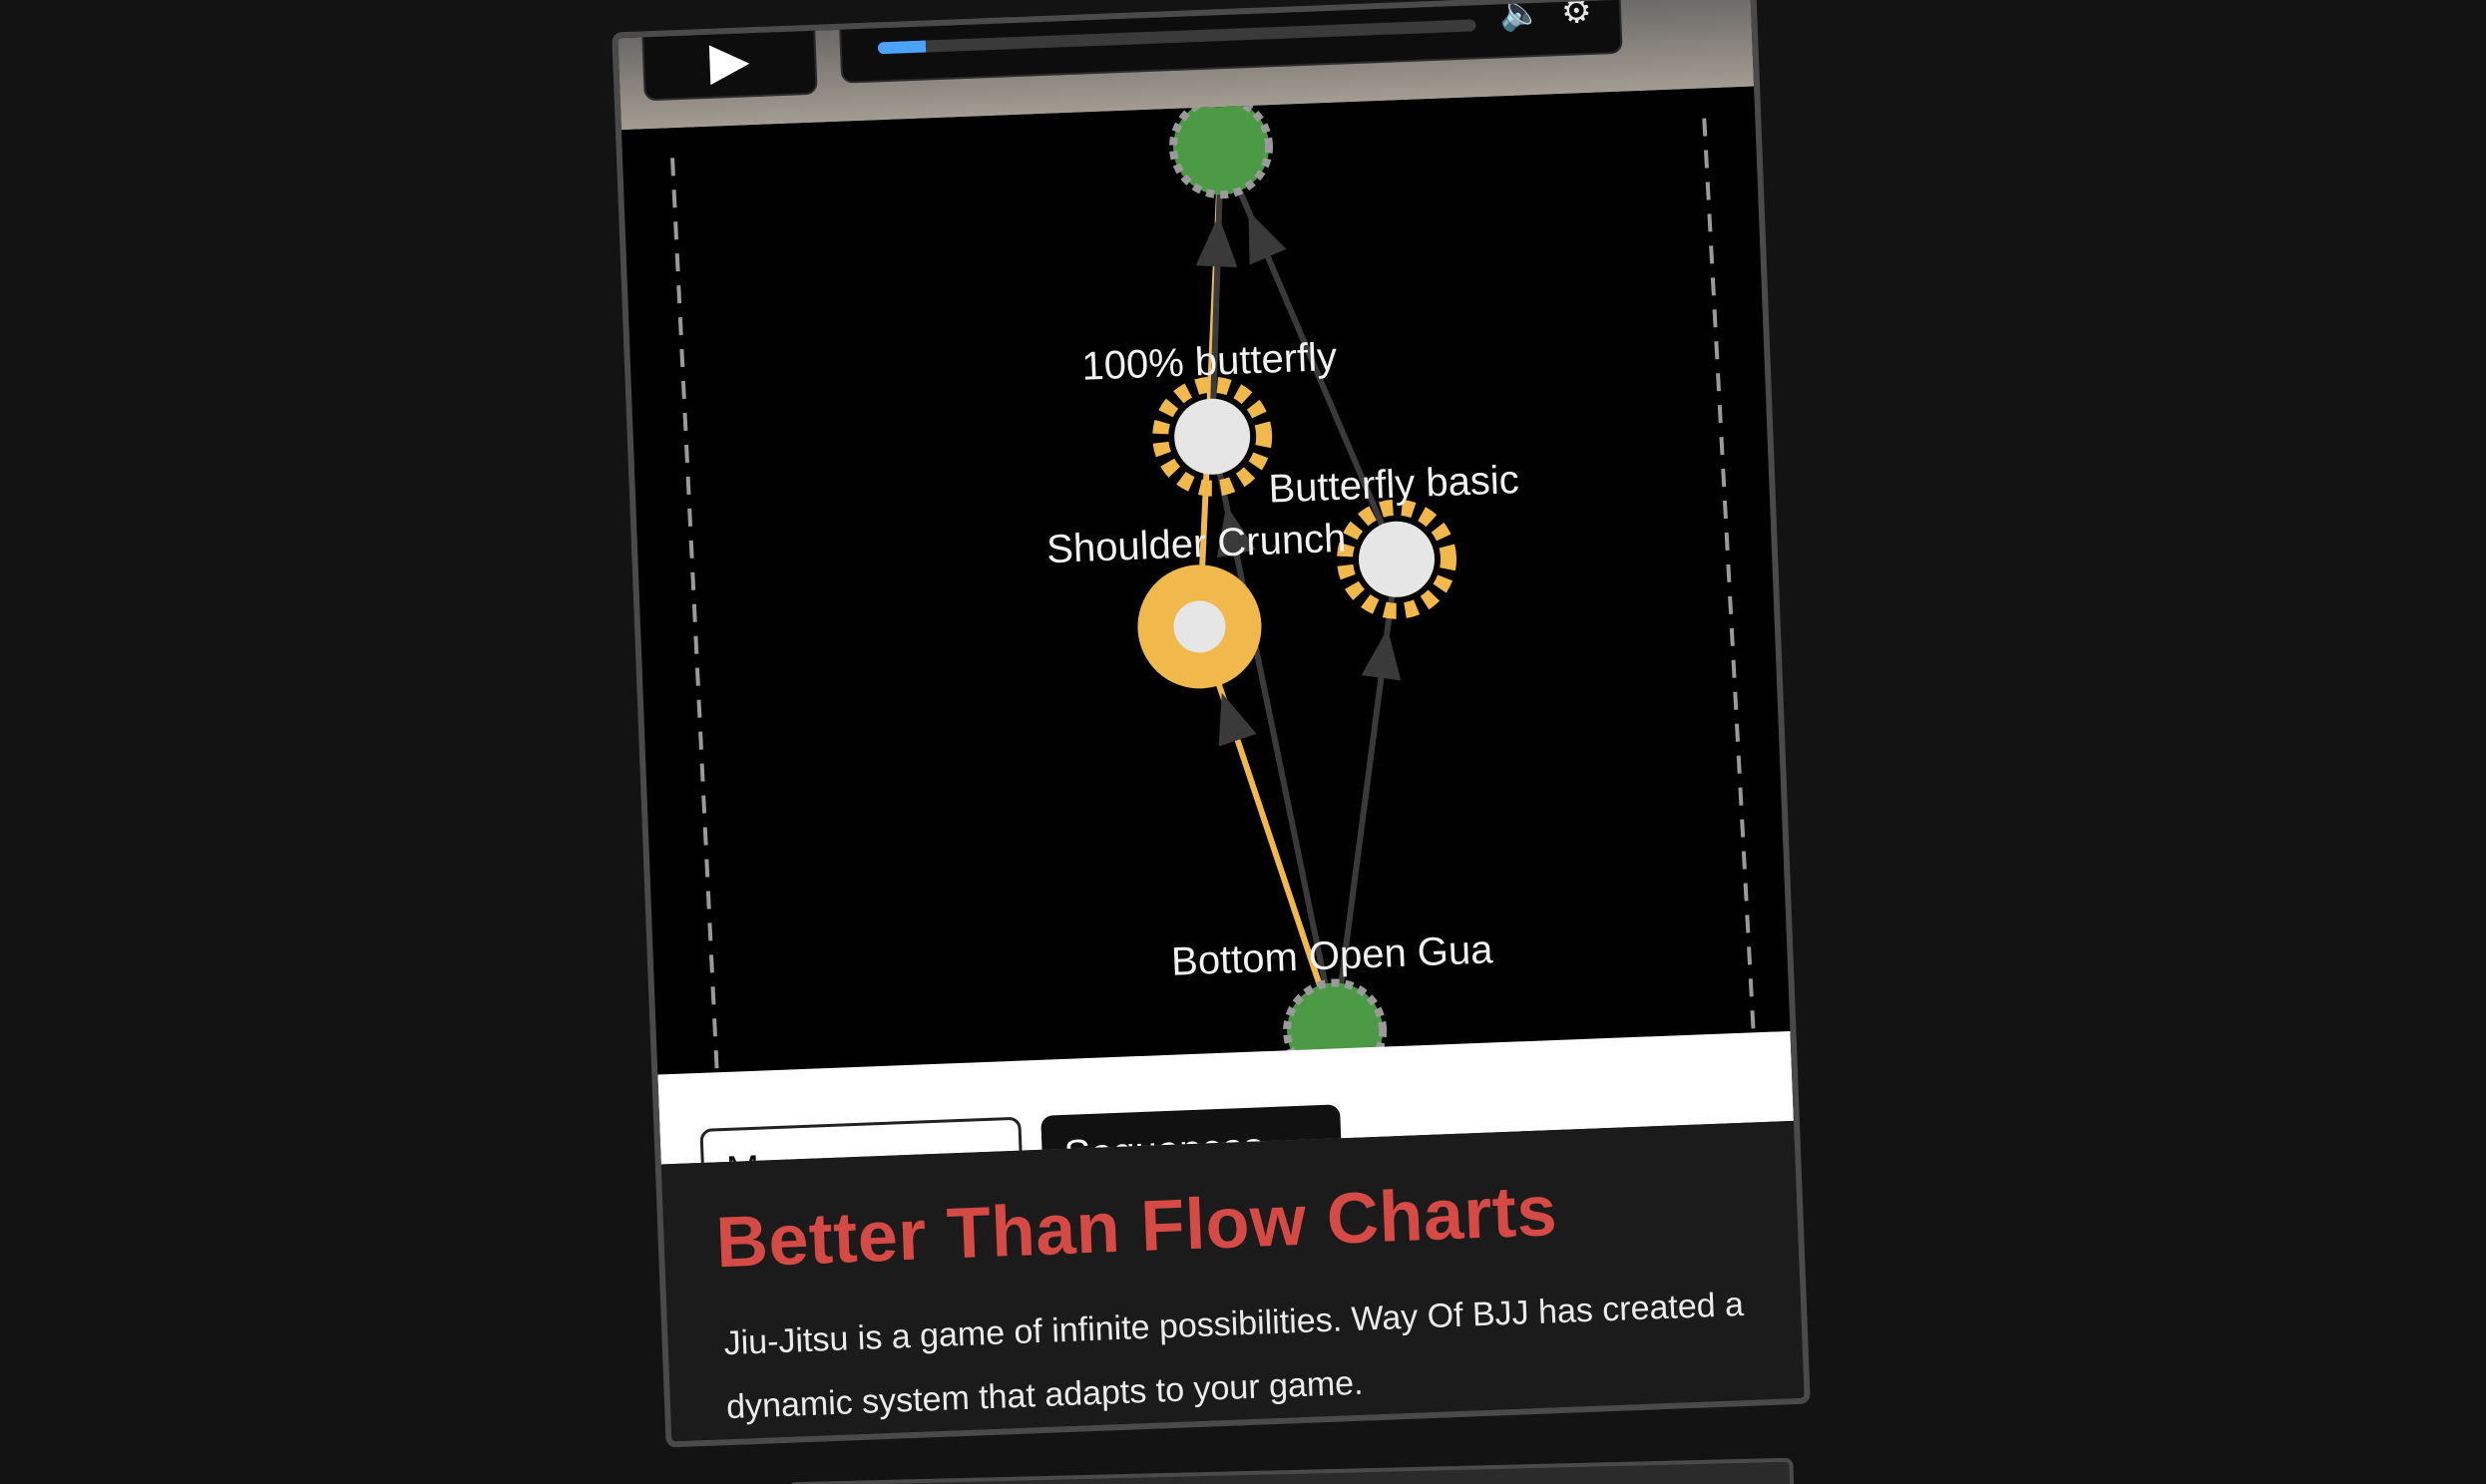 The image size is (2486, 1484). What do you see at coordinates (1520, 17) in the screenshot?
I see `volume-icon: 🔈` at bounding box center [1520, 17].